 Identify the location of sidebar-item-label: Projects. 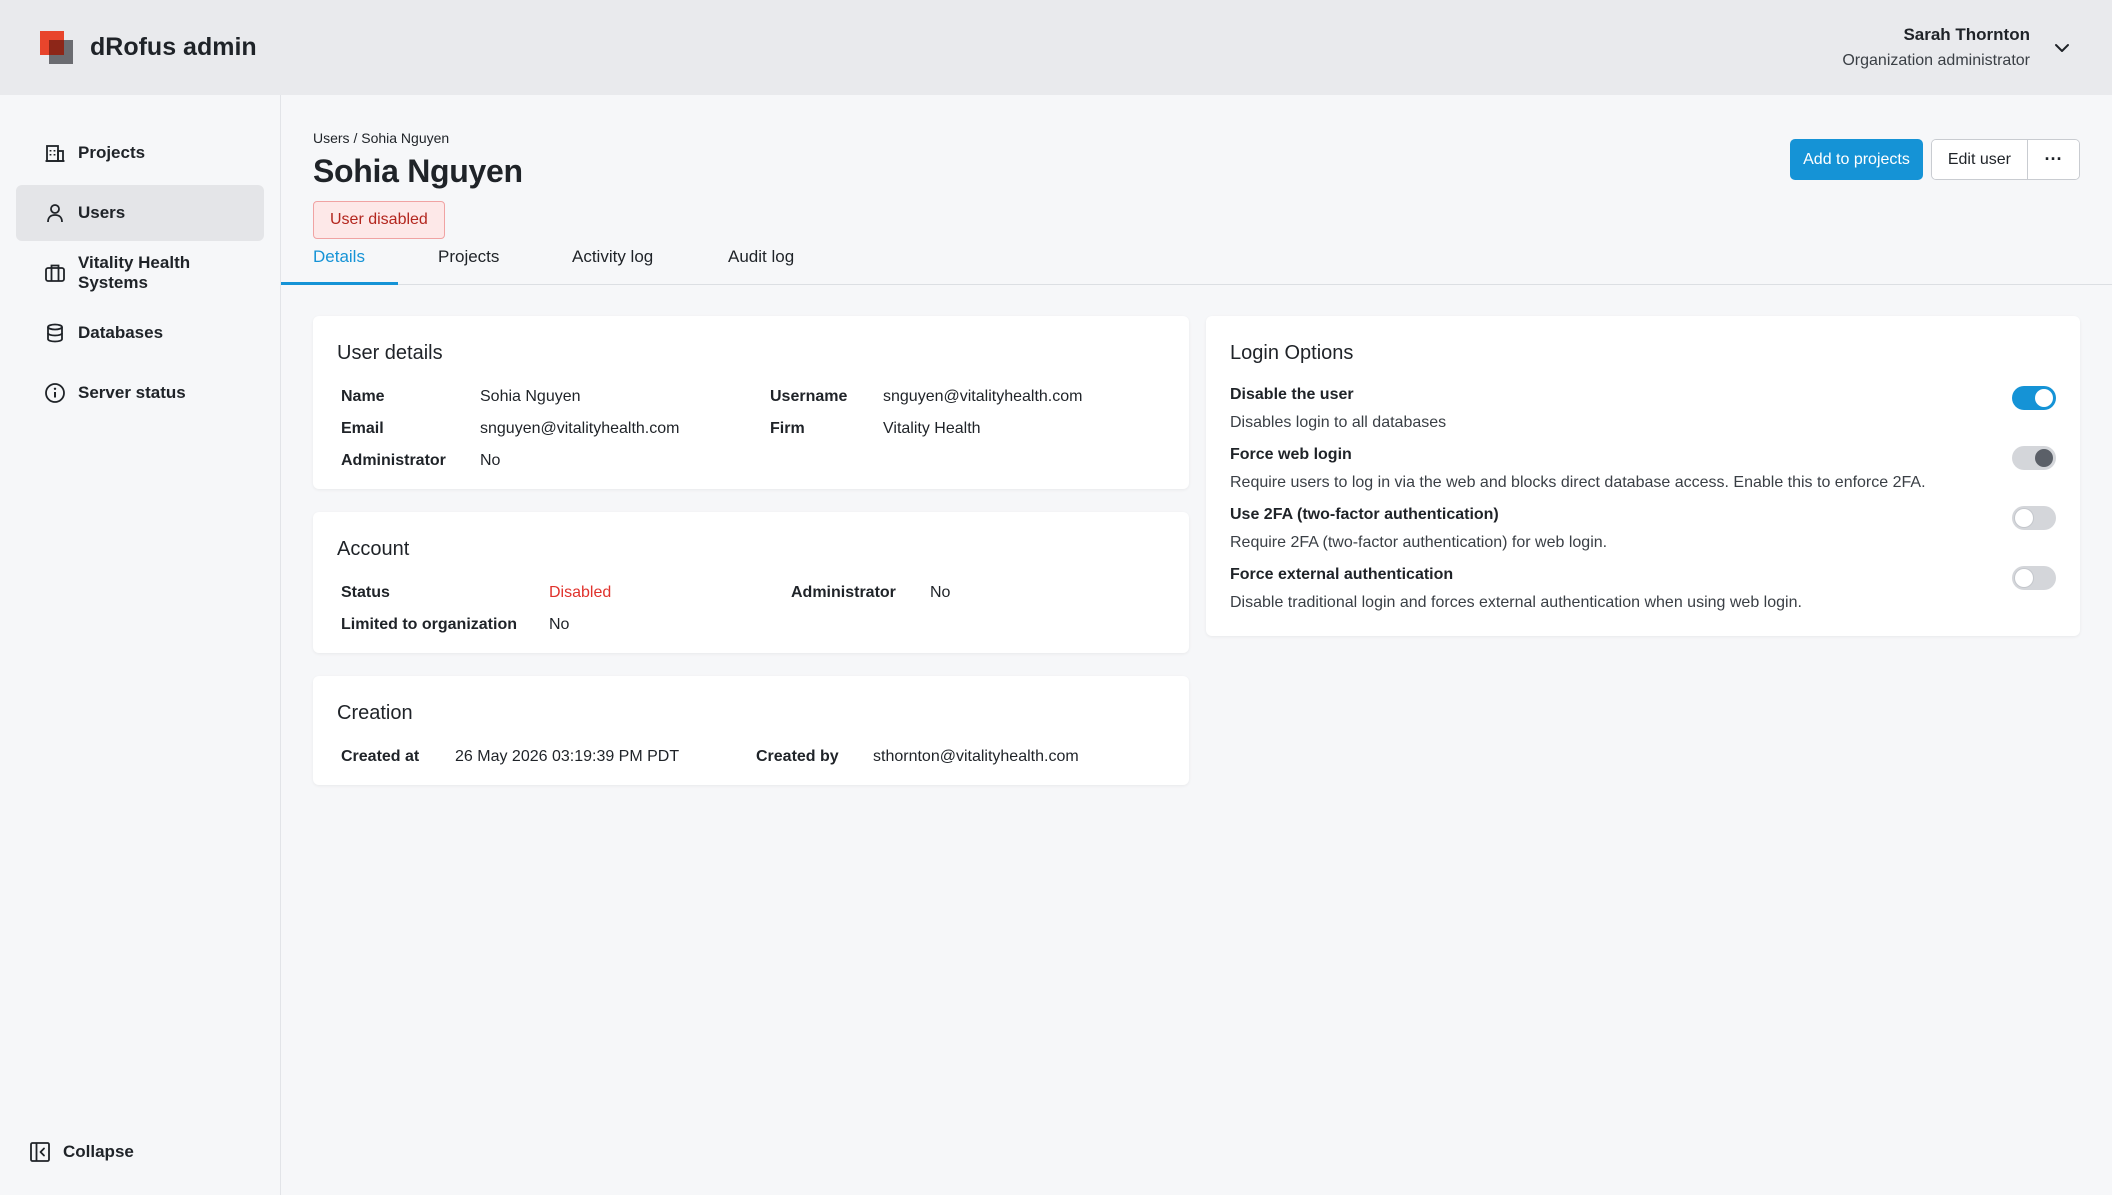
(112, 152).